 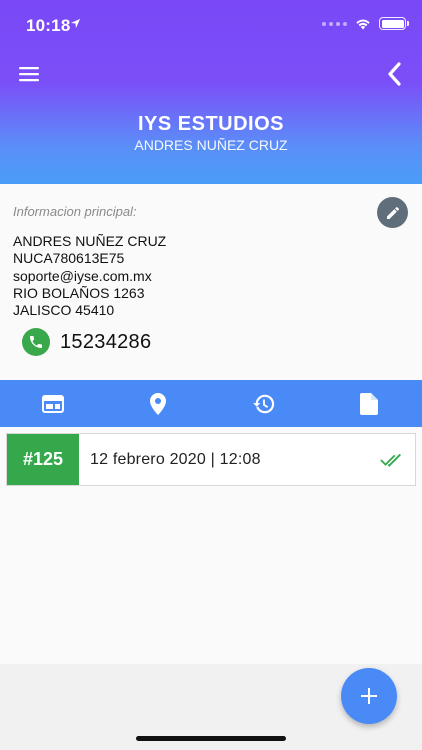 I want to click on battery-icon, so click(x=394, y=23).